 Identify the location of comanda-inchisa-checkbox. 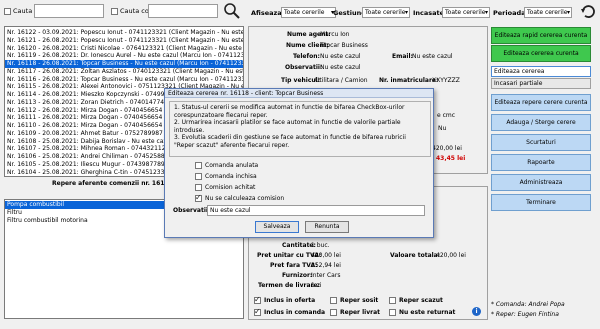
(198, 176).